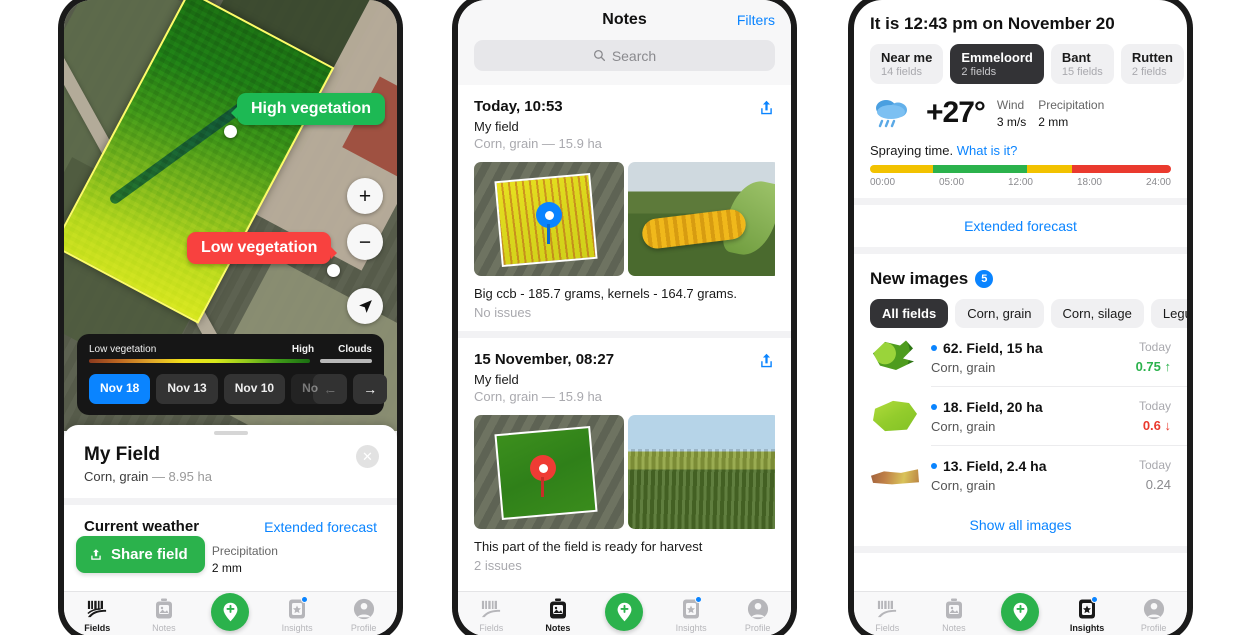 The height and width of the screenshot is (635, 1250). Describe the element at coordinates (1020, 475) in the screenshot. I see `field-image-row: 13. Field, 2.4 ha Corn, grain Today 0.24` at that location.